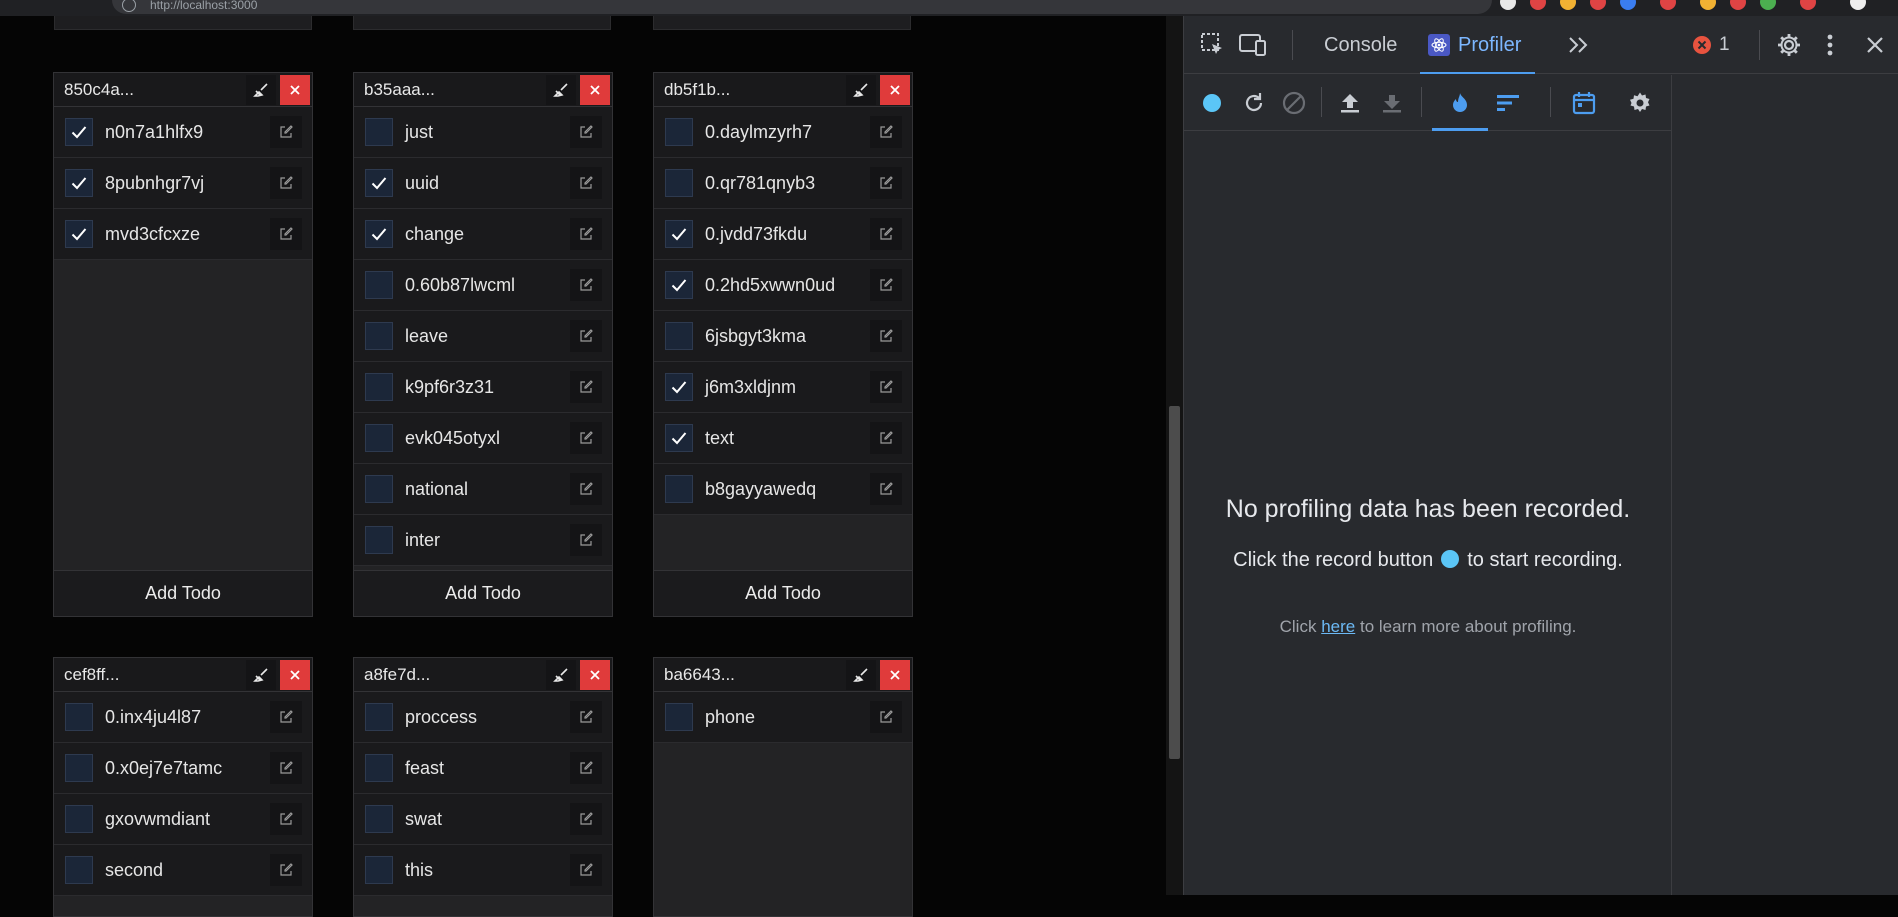 The height and width of the screenshot is (917, 1898). What do you see at coordinates (1360, 45) in the screenshot?
I see `tab-console: Console` at bounding box center [1360, 45].